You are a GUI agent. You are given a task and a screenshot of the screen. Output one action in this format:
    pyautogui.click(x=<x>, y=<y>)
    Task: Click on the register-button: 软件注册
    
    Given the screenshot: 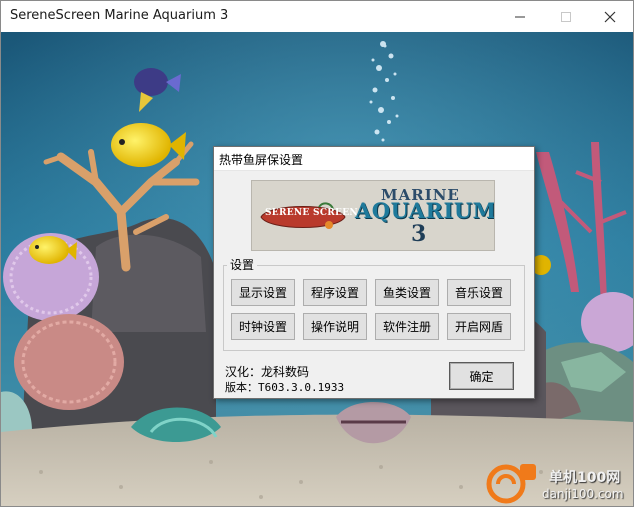 What is the action you would take?
    pyautogui.click(x=407, y=326)
    